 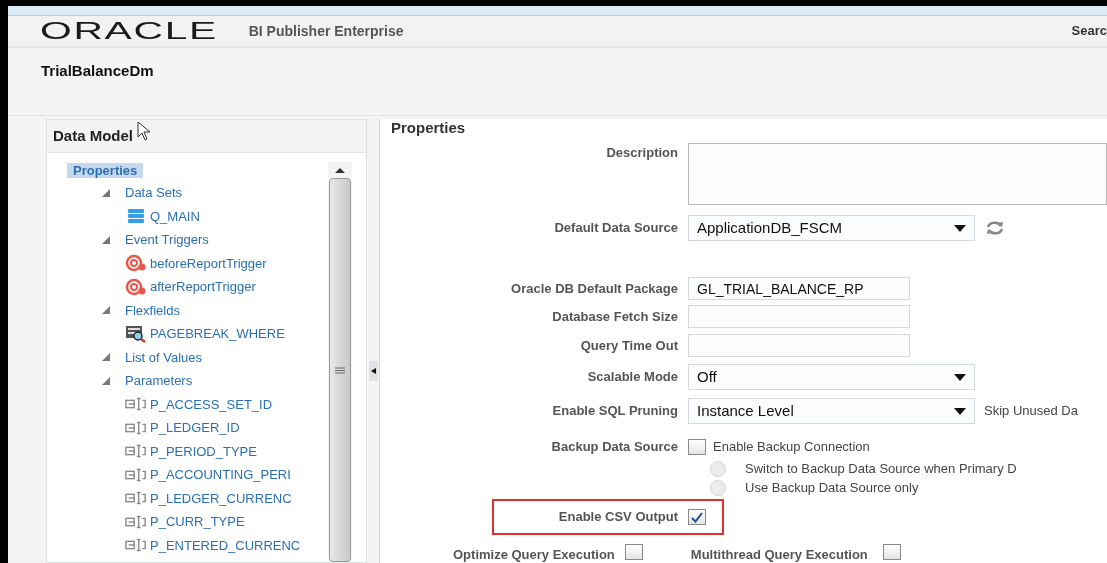 What do you see at coordinates (779, 555) in the screenshot?
I see `field-label: Multithread Query Execution` at bounding box center [779, 555].